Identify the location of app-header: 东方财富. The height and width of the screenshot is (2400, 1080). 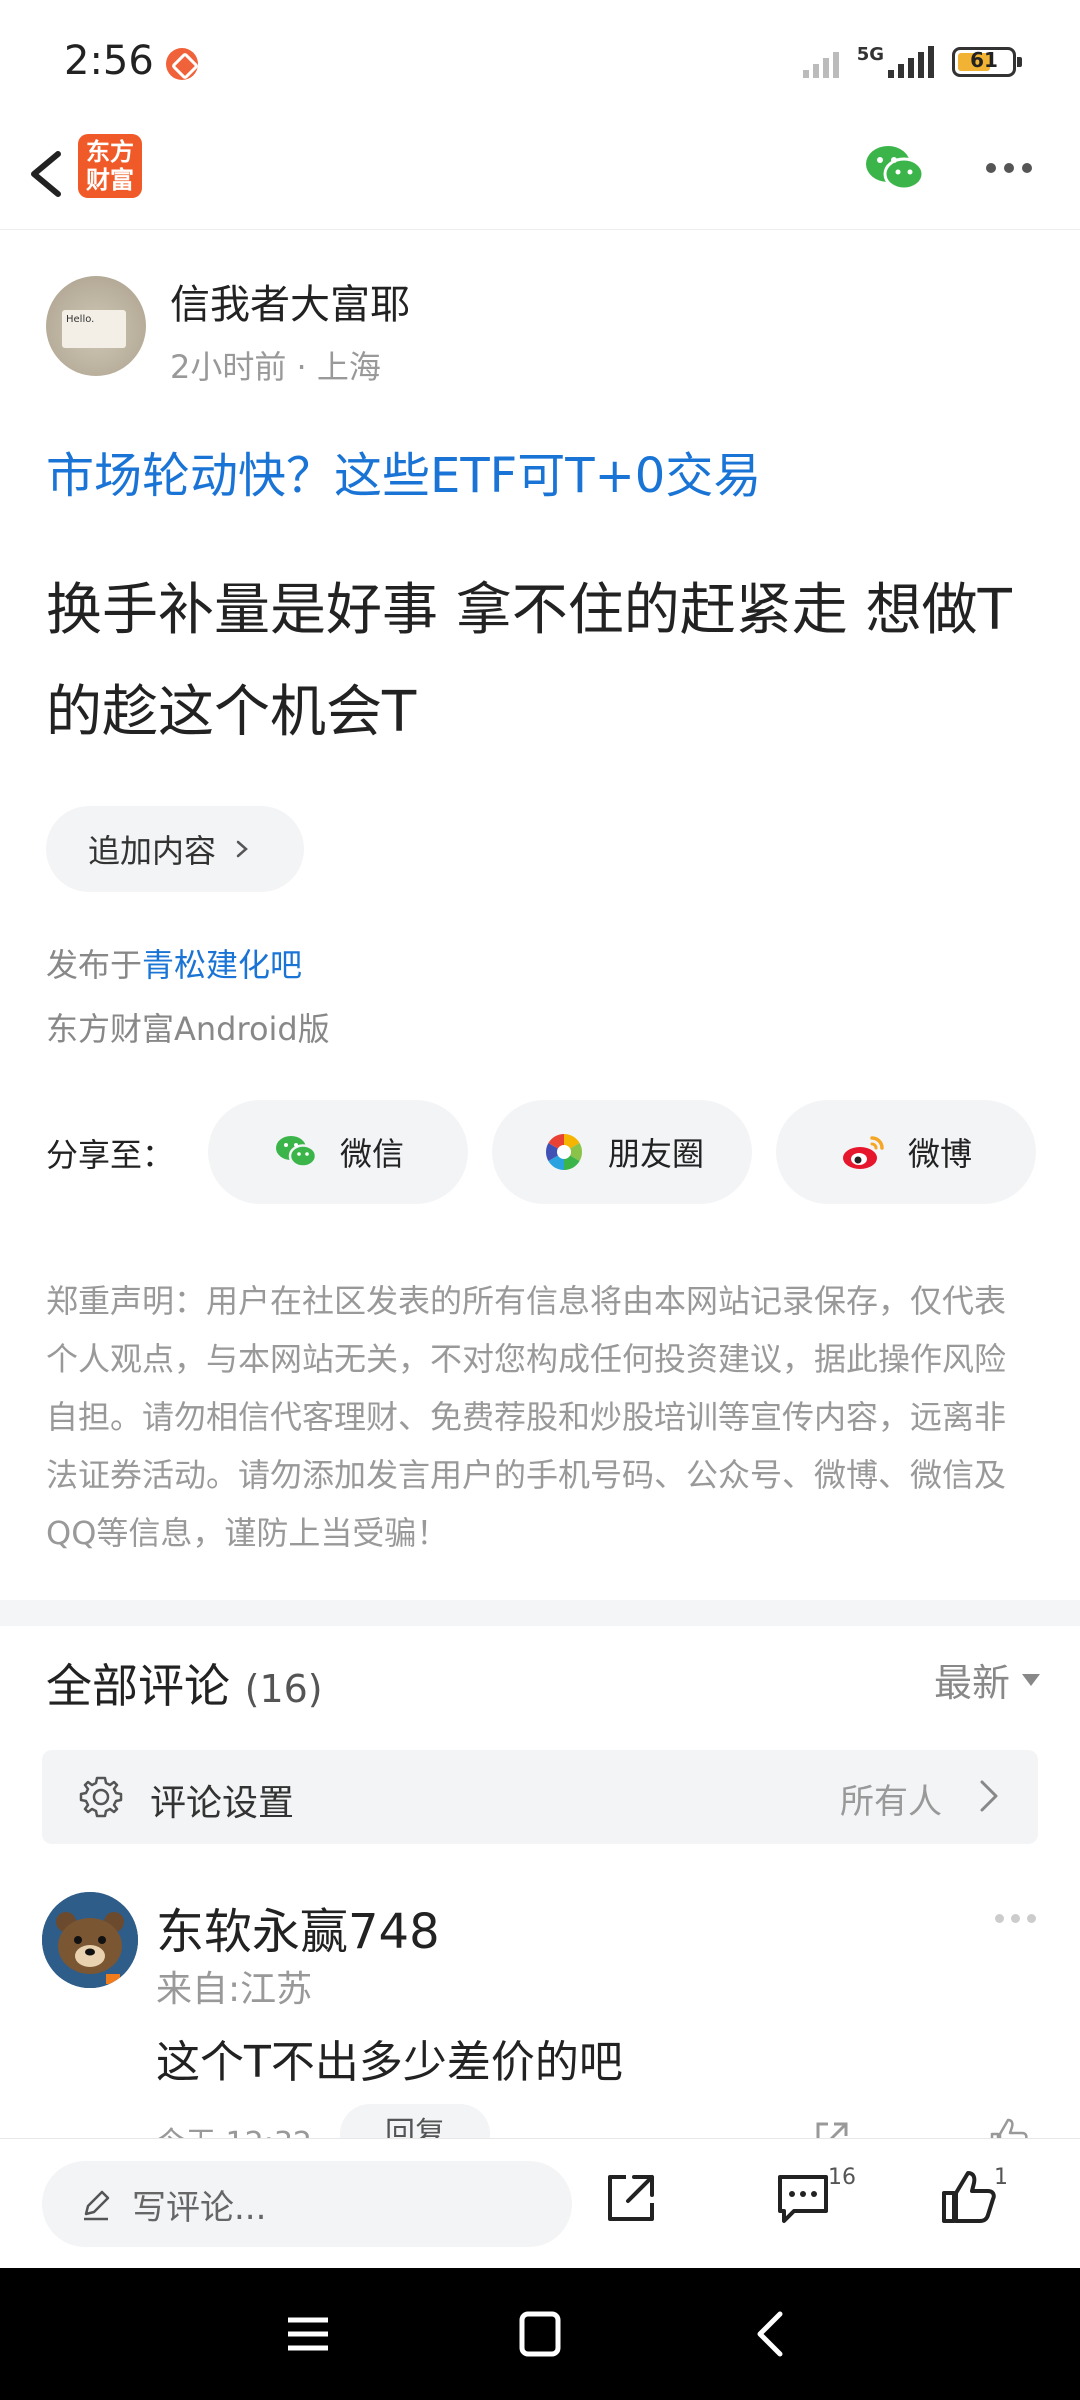
(540, 175).